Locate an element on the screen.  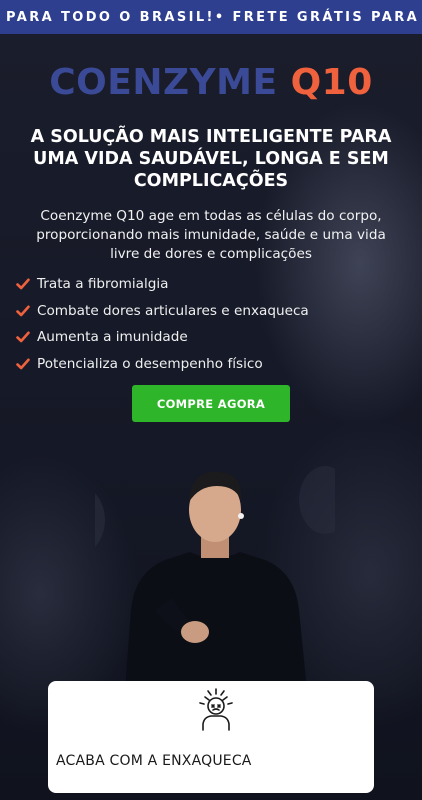
brand-suffix: Q10 is located at coordinates (331, 82).